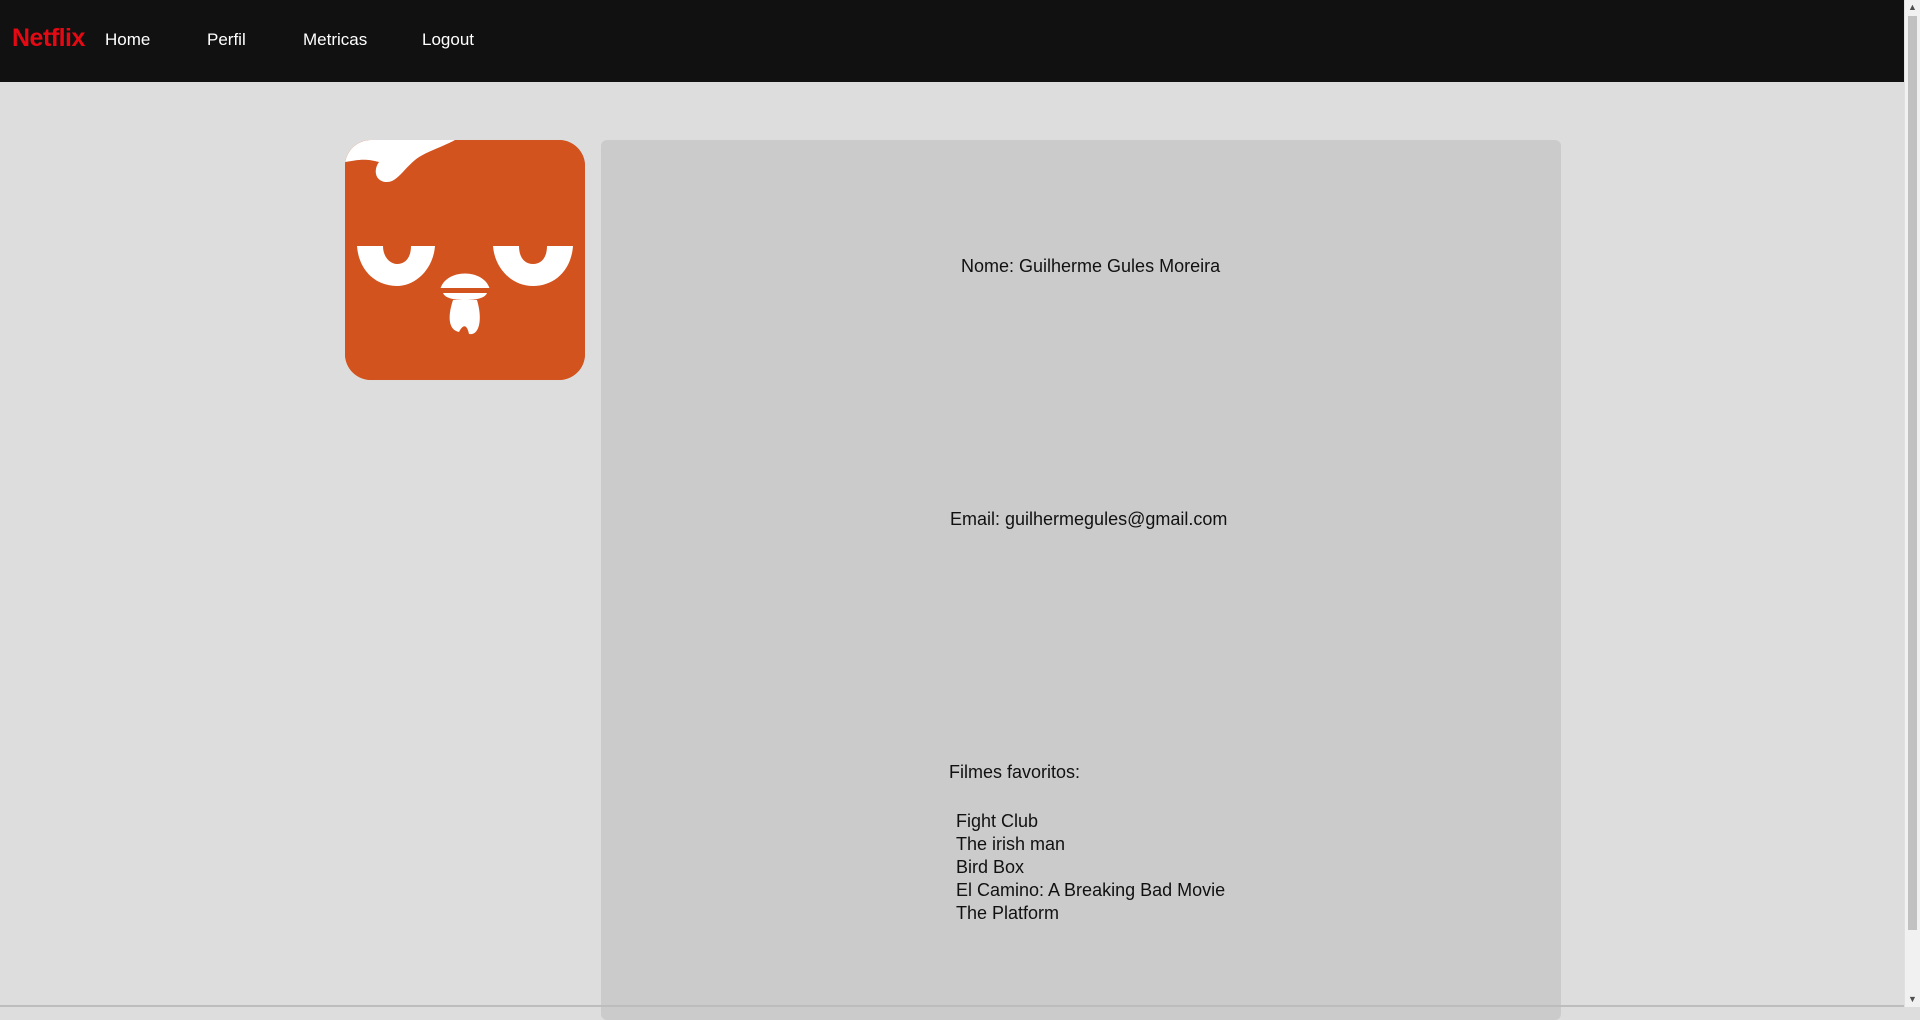  I want to click on nav-link-home: Home, so click(127, 40).